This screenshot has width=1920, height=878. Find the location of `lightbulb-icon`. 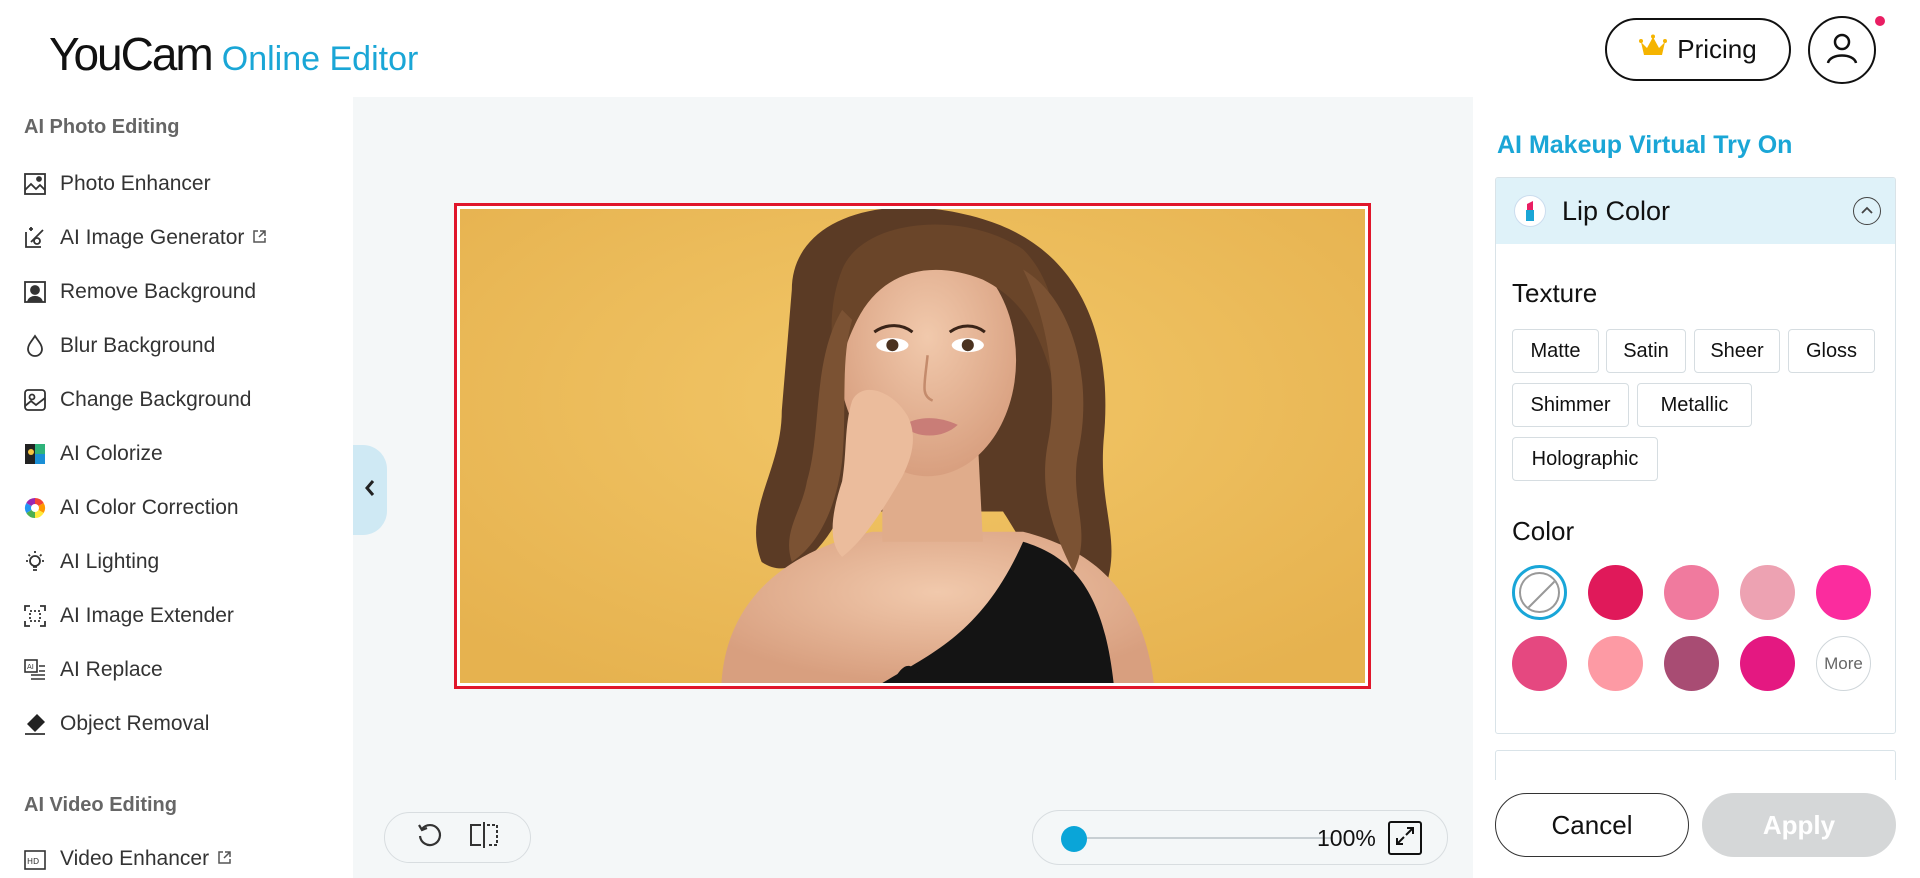

lightbulb-icon is located at coordinates (35, 562).